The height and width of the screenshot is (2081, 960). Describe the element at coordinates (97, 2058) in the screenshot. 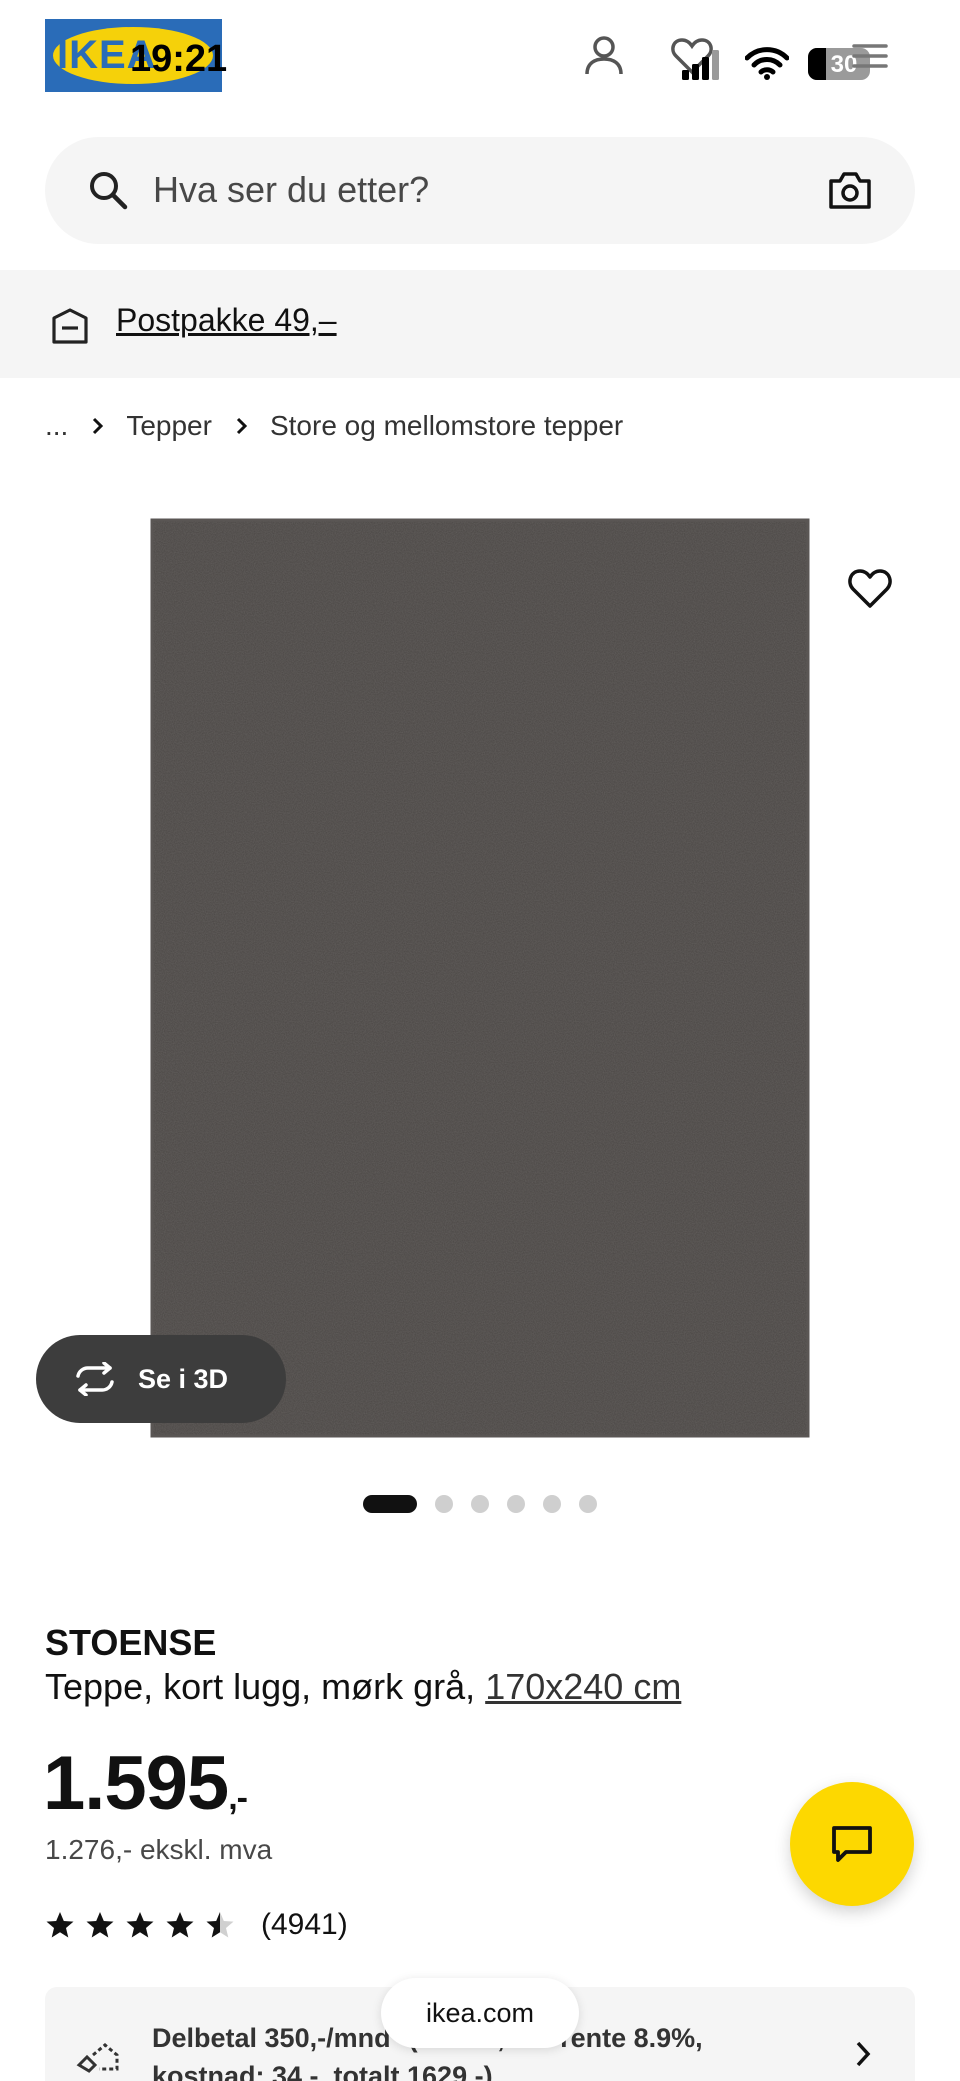

I see `installment-icon` at that location.